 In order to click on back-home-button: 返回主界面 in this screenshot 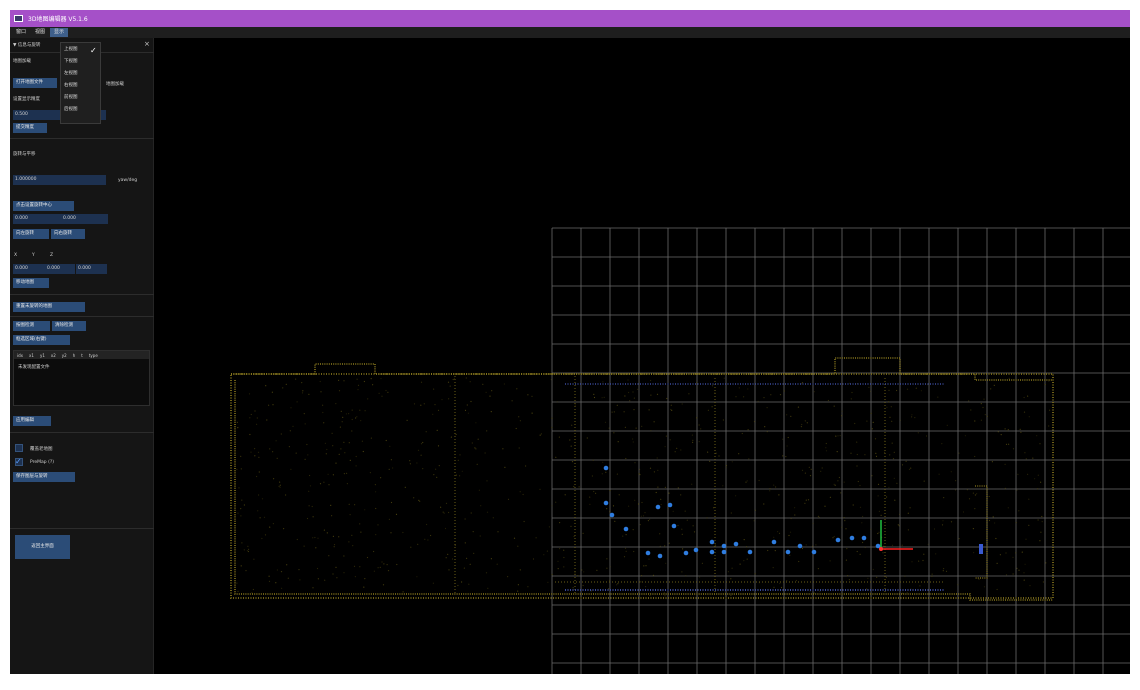, I will do `click(42, 547)`.